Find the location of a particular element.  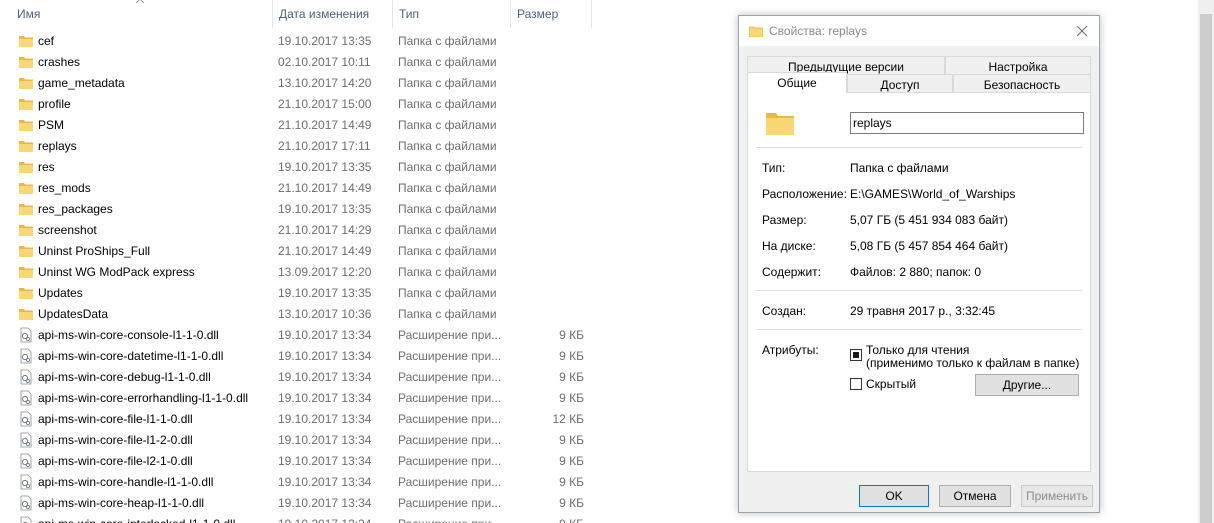

cancel-button: Отмена is located at coordinates (975, 496).